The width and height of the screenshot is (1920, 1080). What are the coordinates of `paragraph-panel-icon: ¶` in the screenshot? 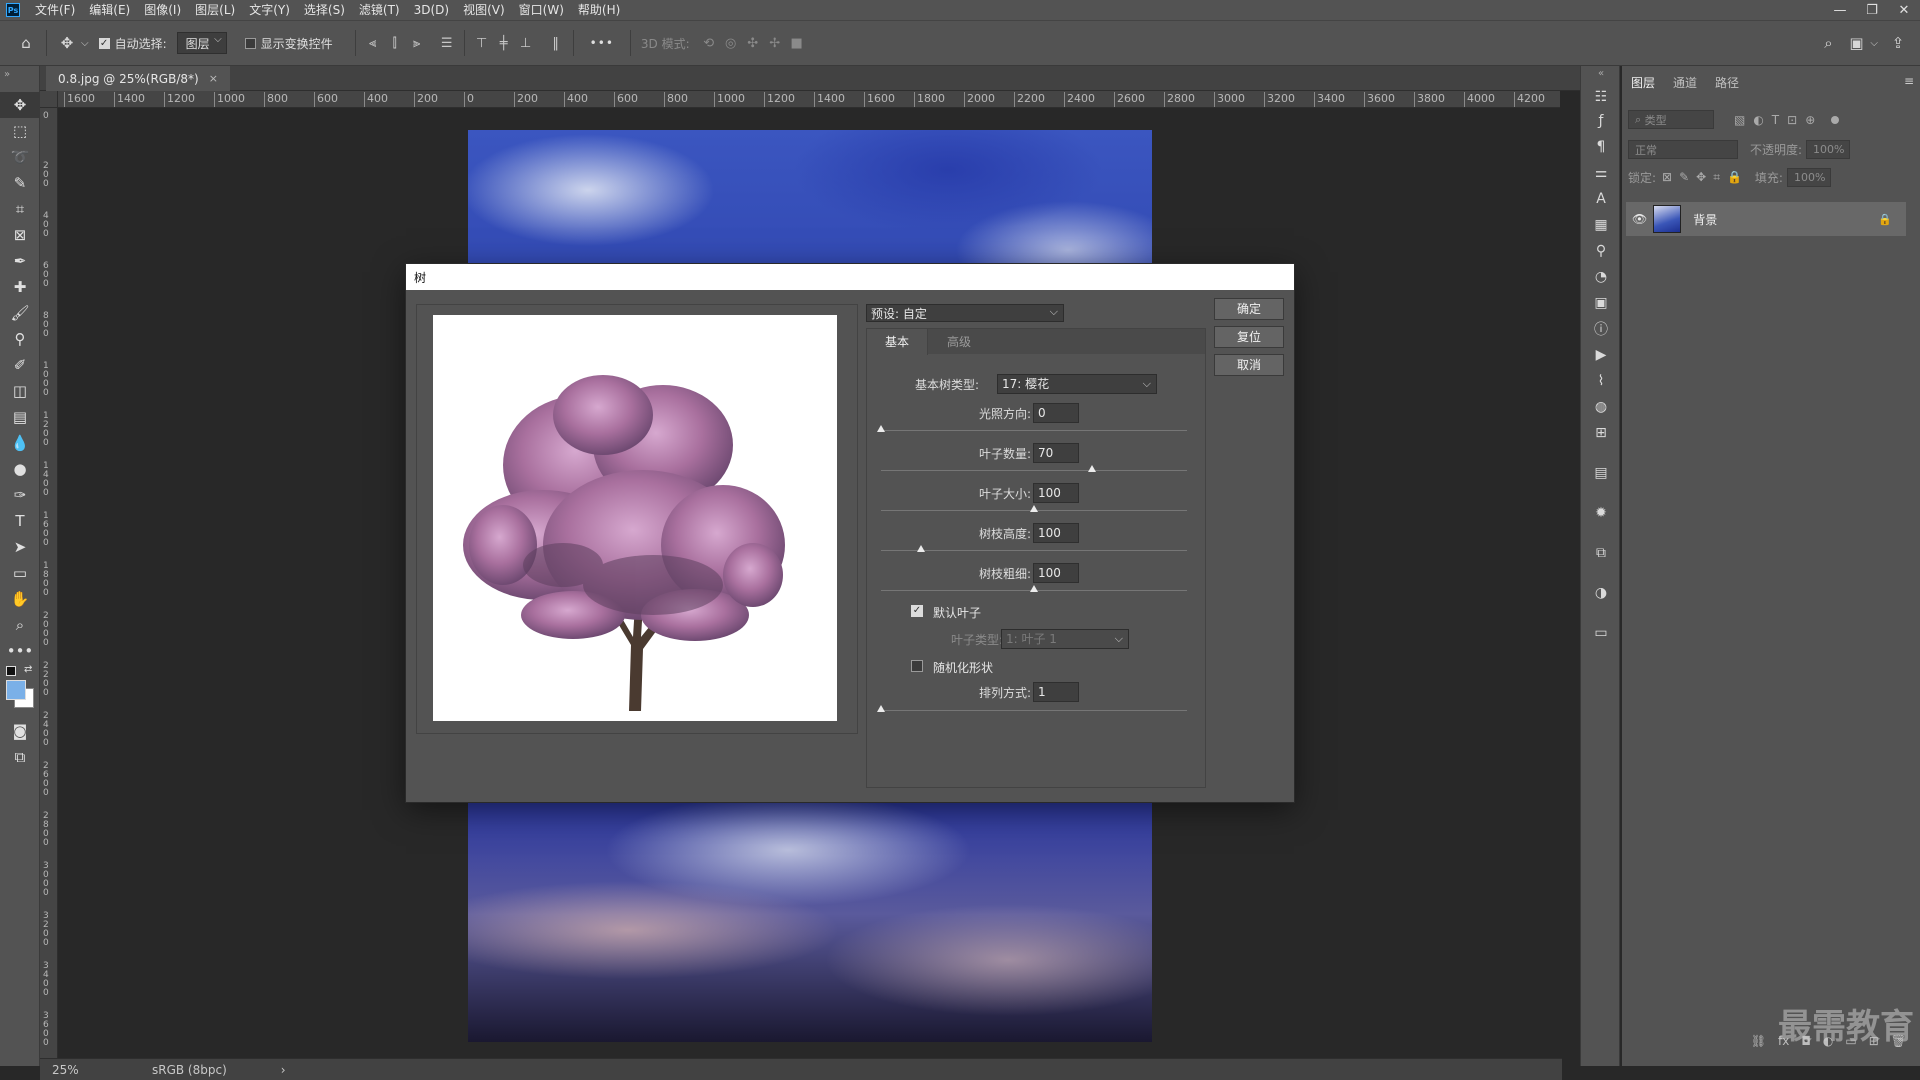 It's located at (1601, 147).